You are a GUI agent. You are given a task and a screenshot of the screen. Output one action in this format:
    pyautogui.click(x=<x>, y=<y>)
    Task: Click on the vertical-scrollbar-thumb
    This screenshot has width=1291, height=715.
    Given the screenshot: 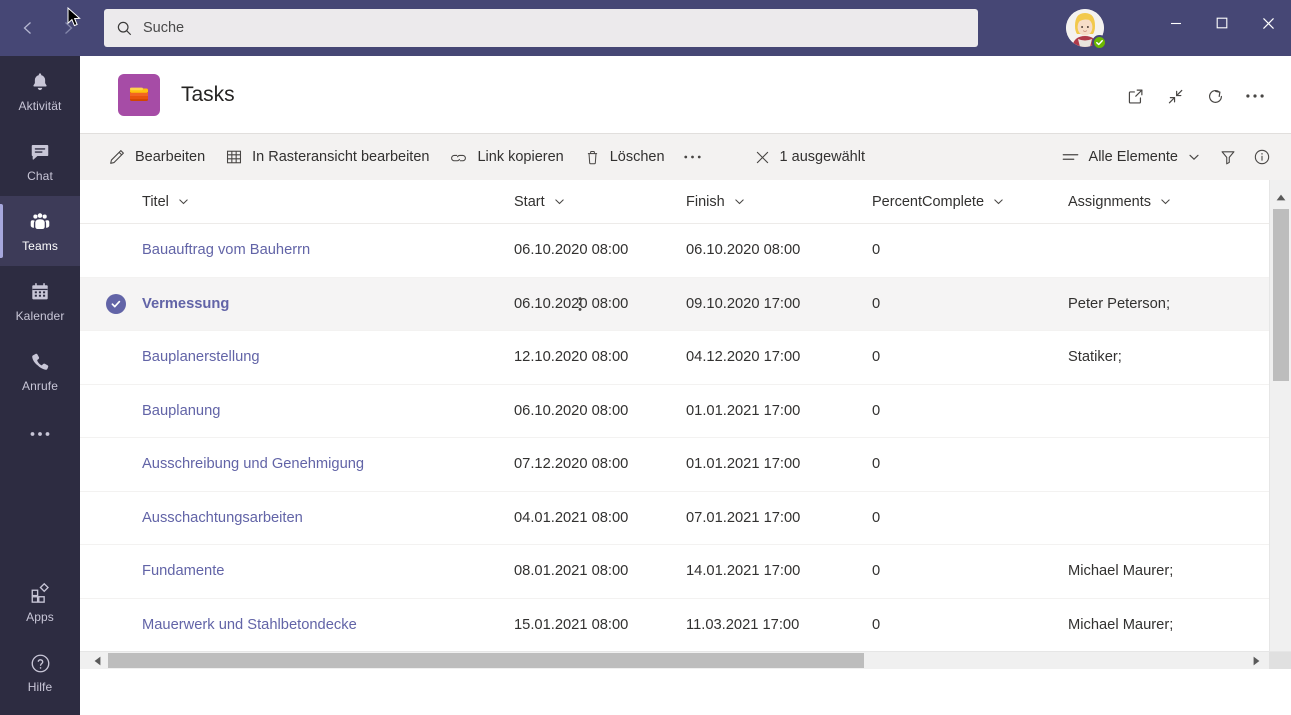 What is the action you would take?
    pyautogui.click(x=1281, y=295)
    